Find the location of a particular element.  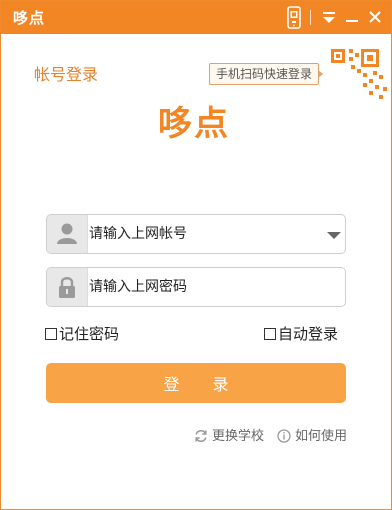

qr-login-tip: 手机扫码快速登录 is located at coordinates (266, 74).